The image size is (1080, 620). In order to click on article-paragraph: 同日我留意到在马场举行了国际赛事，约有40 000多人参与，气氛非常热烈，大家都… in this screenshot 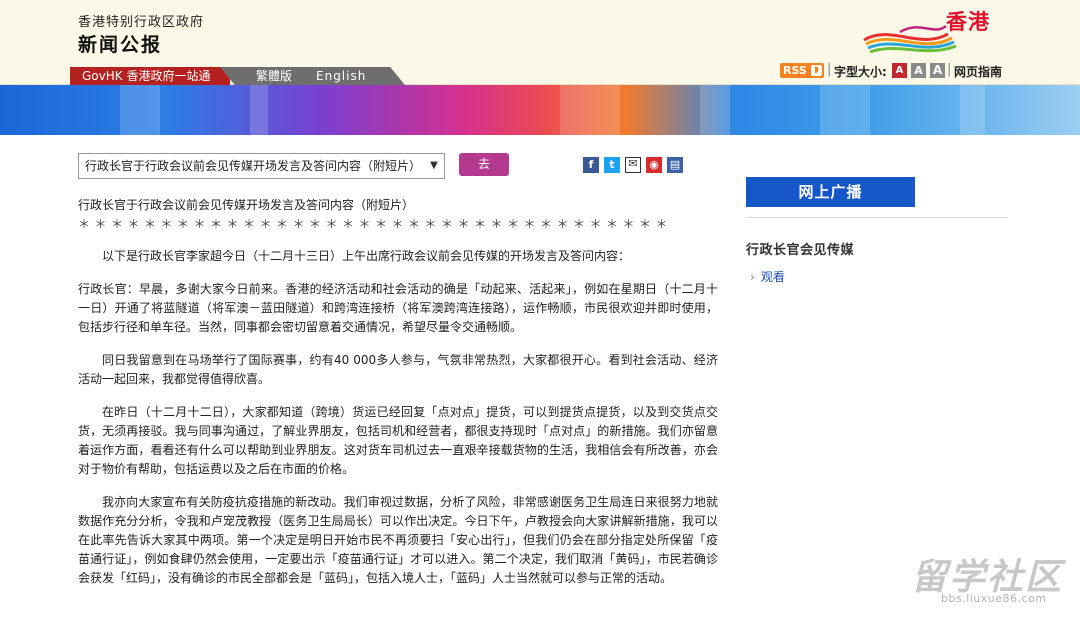, I will do `click(398, 369)`.